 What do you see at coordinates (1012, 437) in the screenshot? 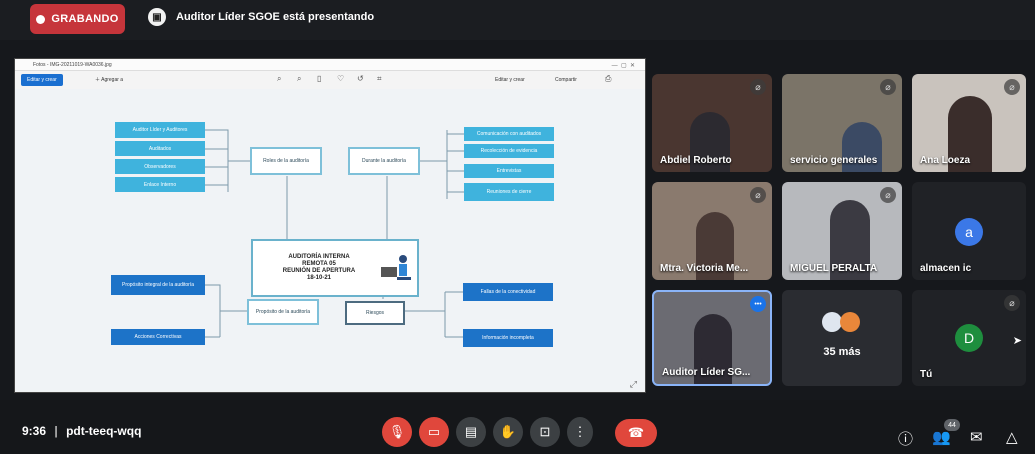
I see `activities-icon: △` at bounding box center [1012, 437].